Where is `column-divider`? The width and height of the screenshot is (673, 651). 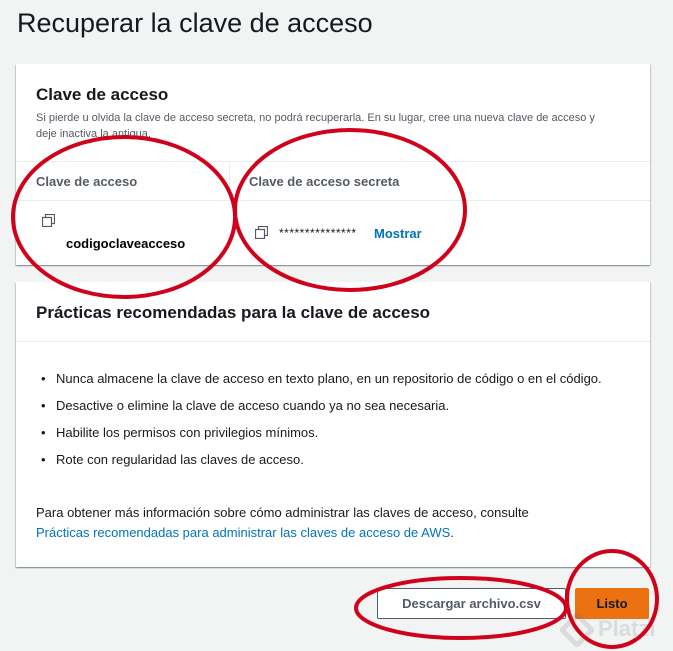 column-divider is located at coordinates (229, 181).